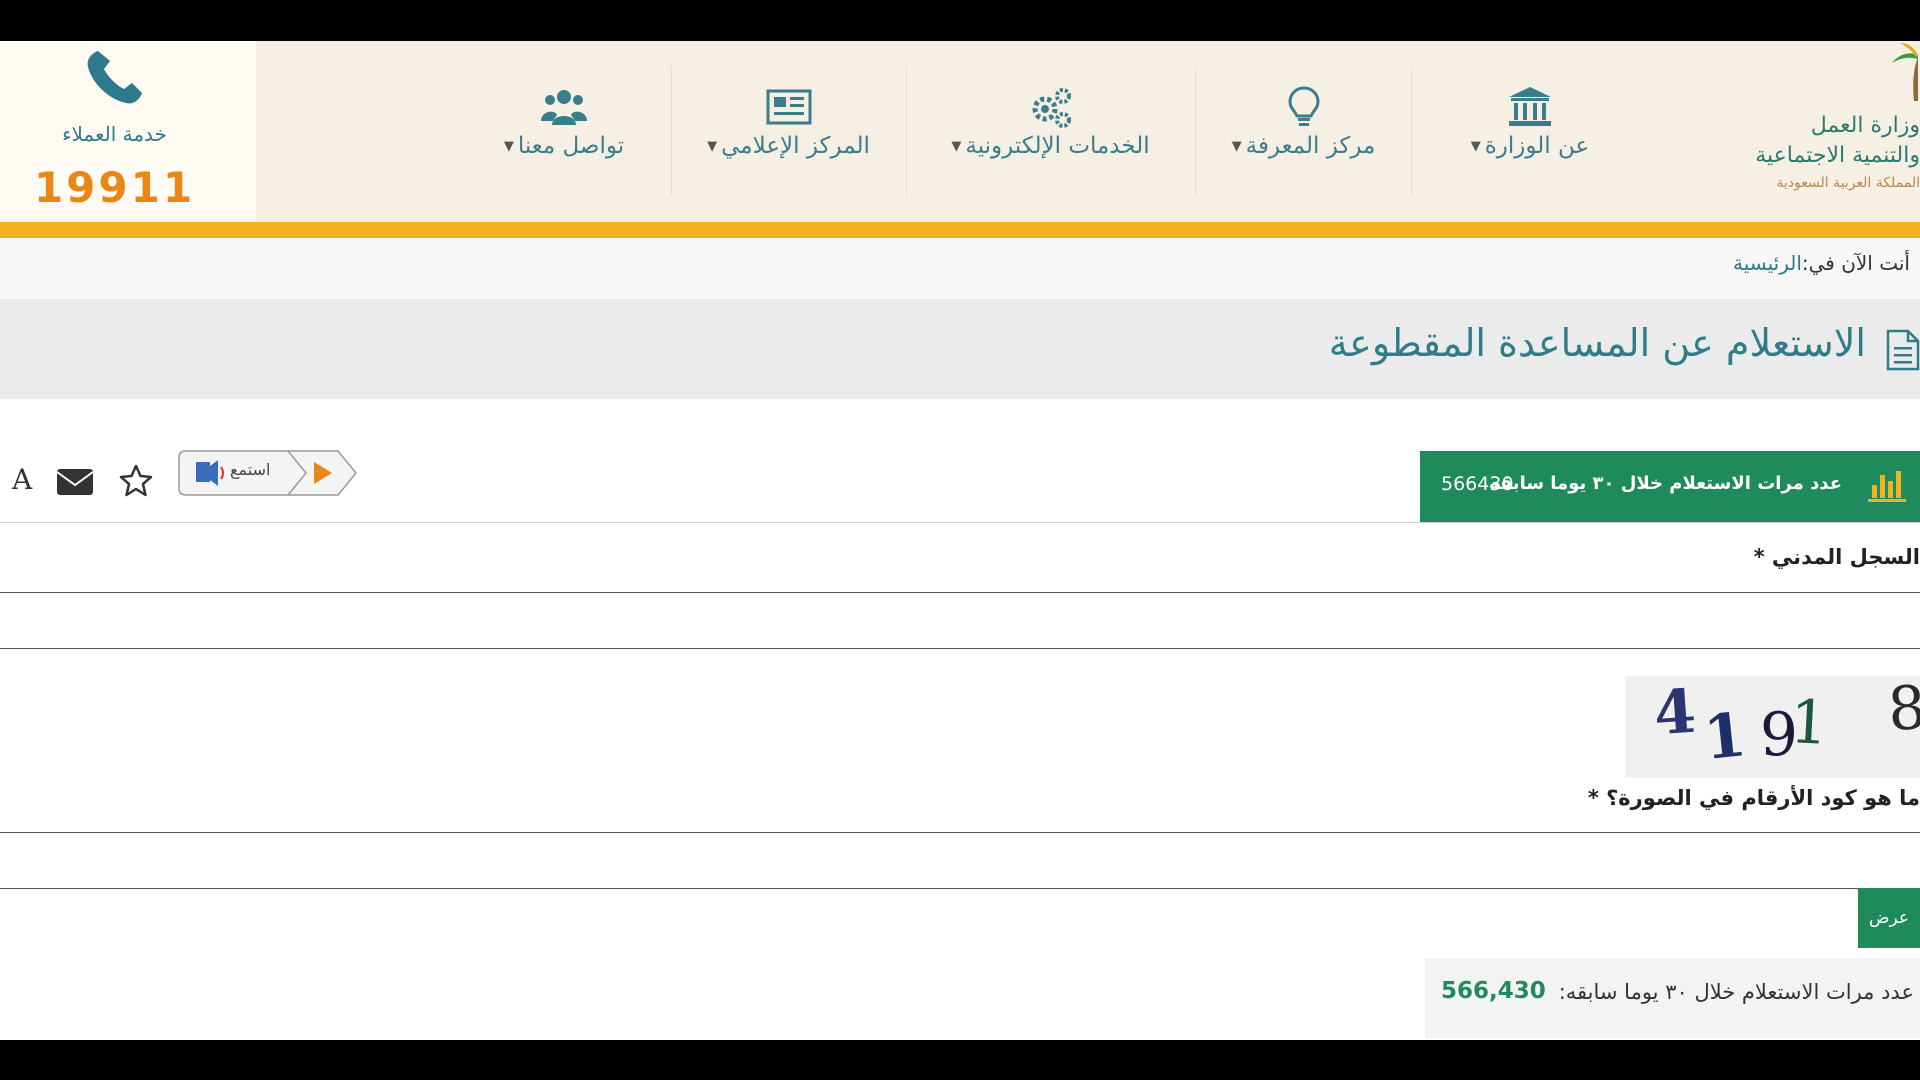 The width and height of the screenshot is (1920, 1080). What do you see at coordinates (1903, 350) in the screenshot?
I see `document-icon` at bounding box center [1903, 350].